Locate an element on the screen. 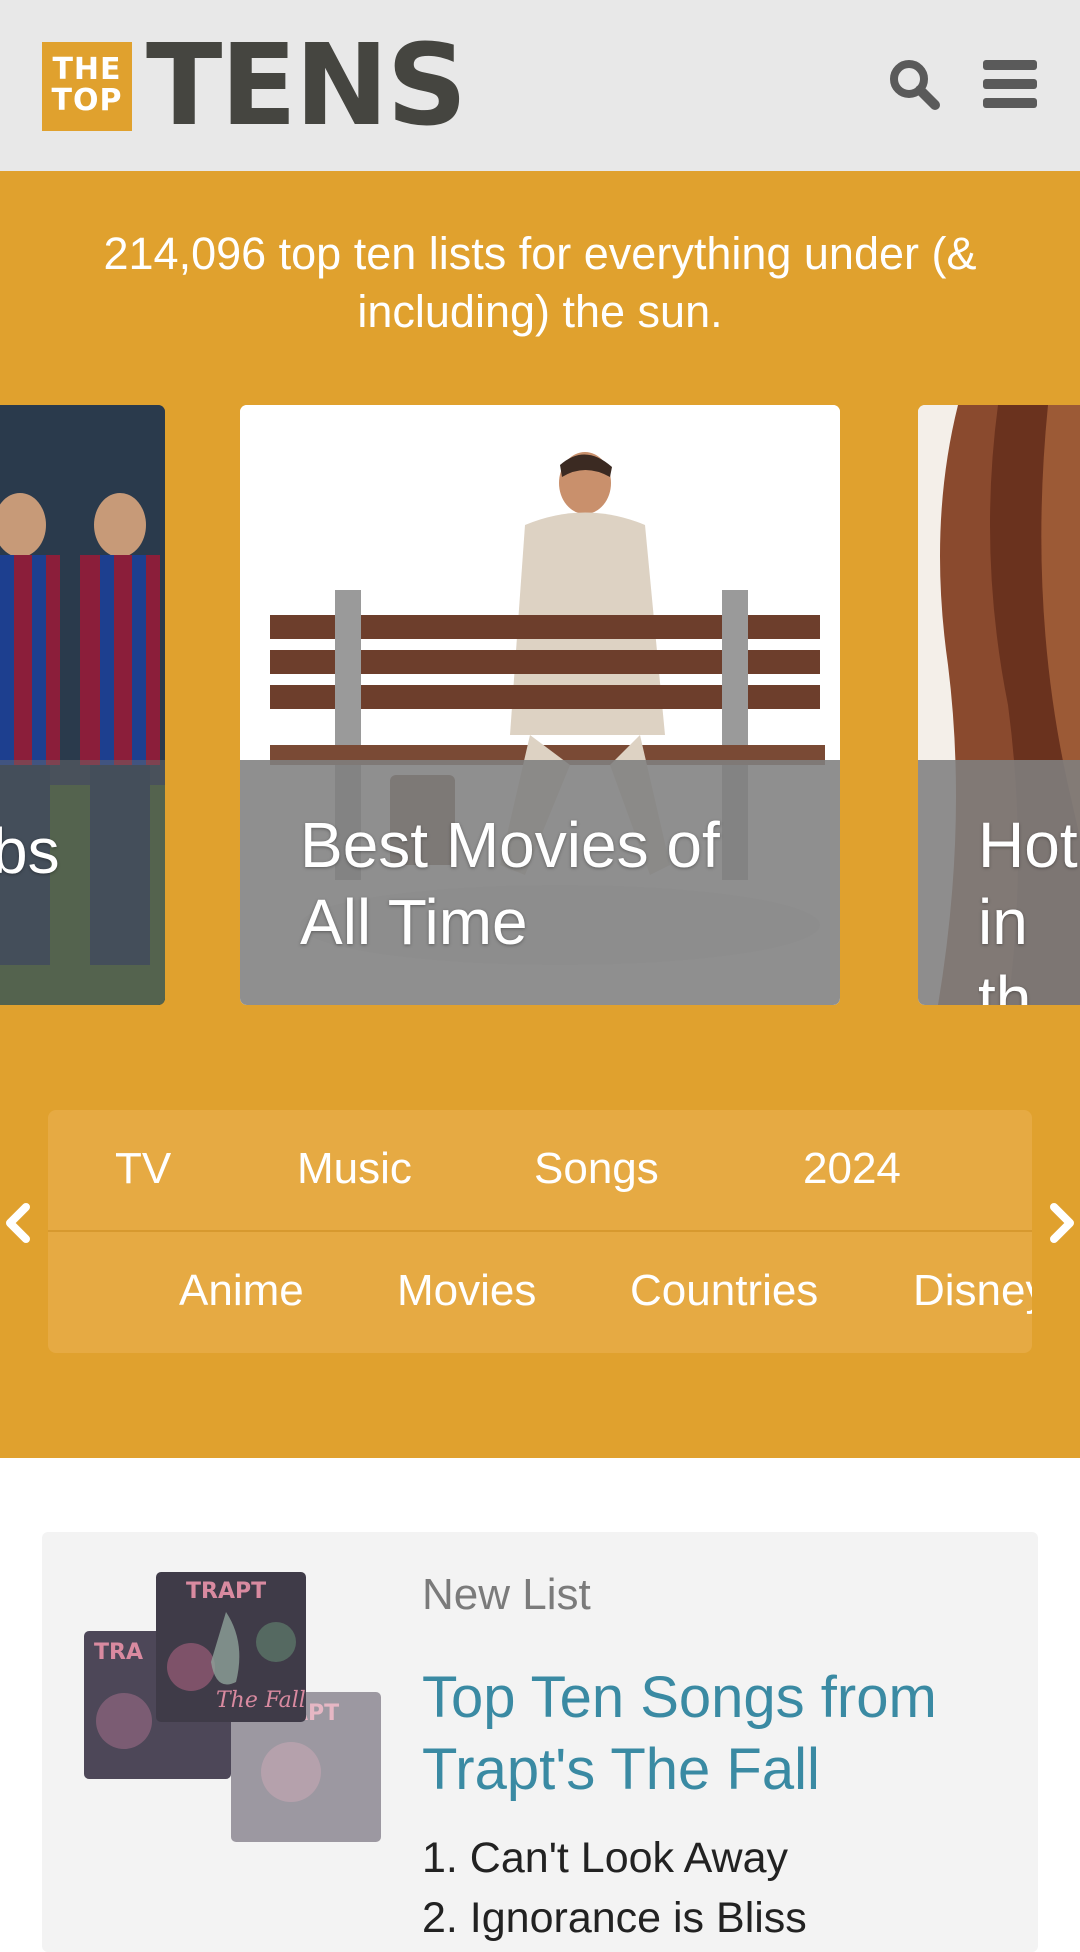  category-link: Anime is located at coordinates (241, 1291).